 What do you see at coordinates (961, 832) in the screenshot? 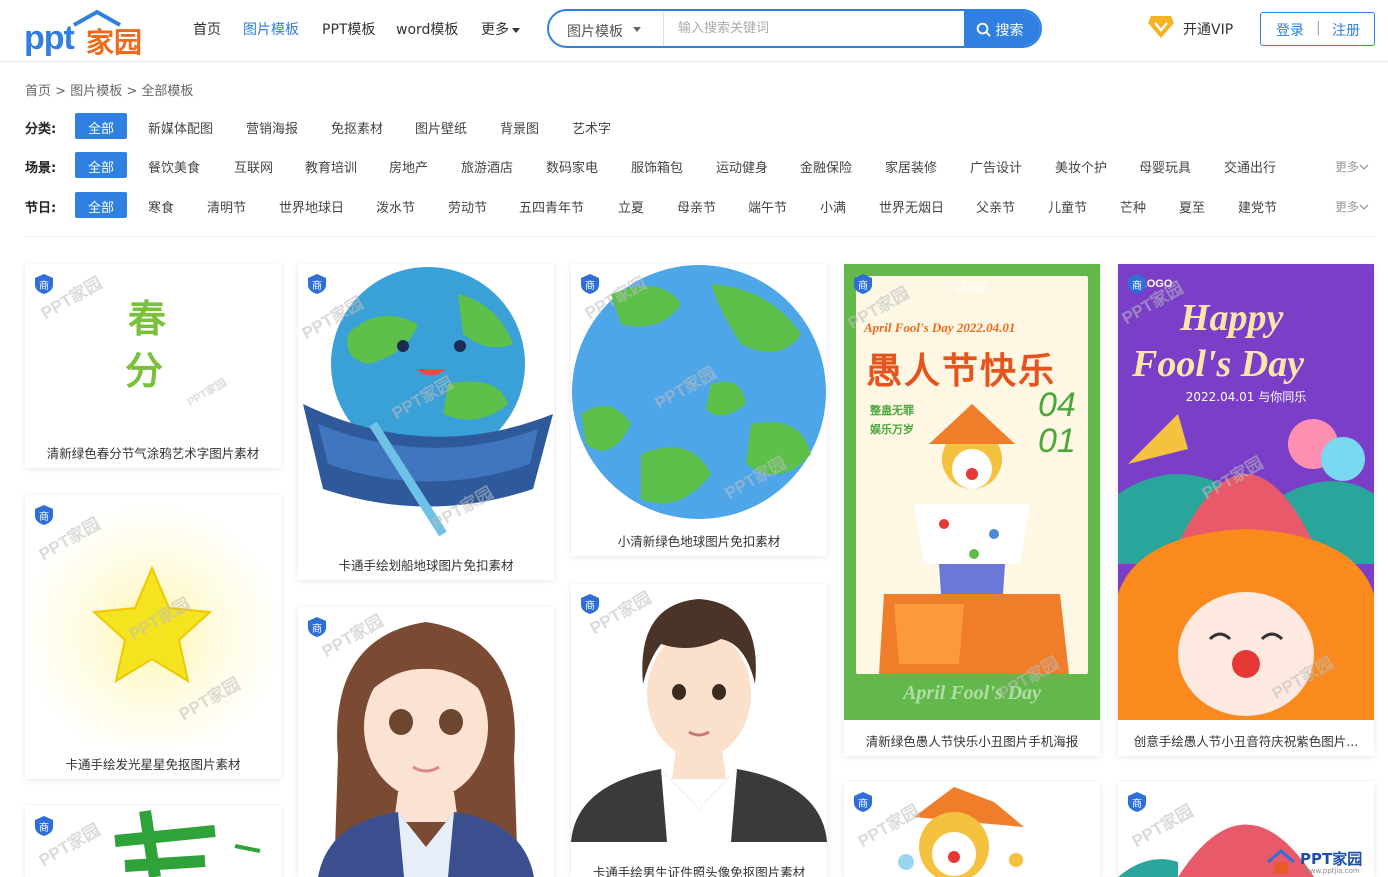
I see `clown-art-icon` at bounding box center [961, 832].